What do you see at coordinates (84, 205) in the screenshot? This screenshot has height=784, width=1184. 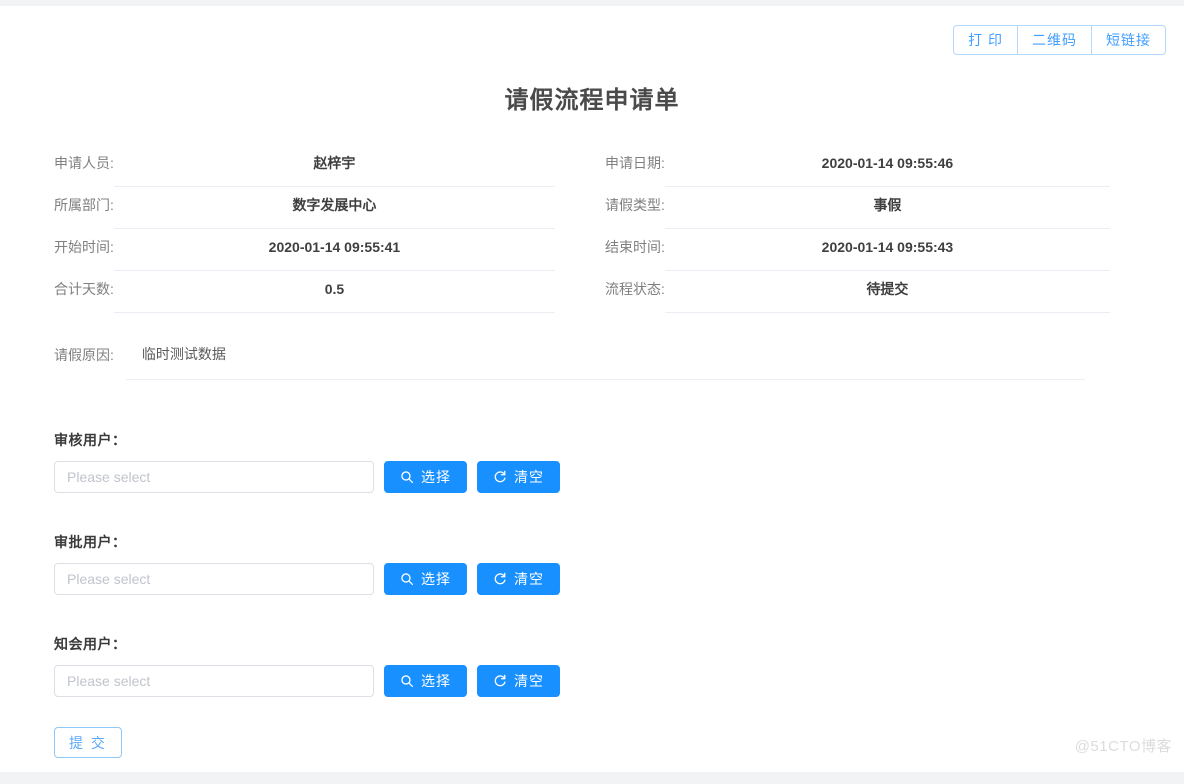 I see `field-label: 所属部门:` at bounding box center [84, 205].